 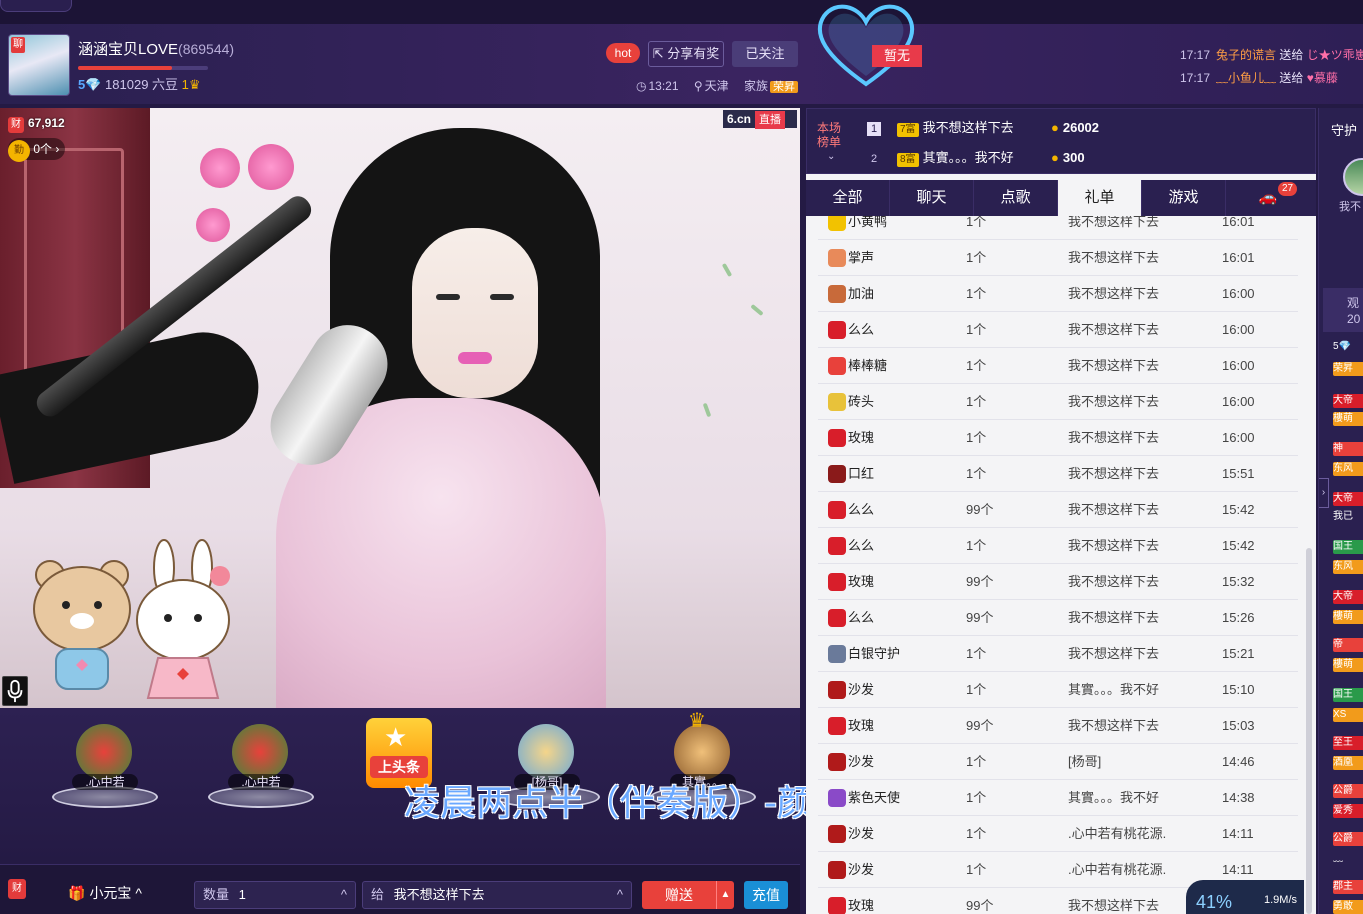 What do you see at coordinates (1058, 834) in the screenshot?
I see `gift-list-row: 沙发 1个 .心中若有桃花源. 14:11` at bounding box center [1058, 834].